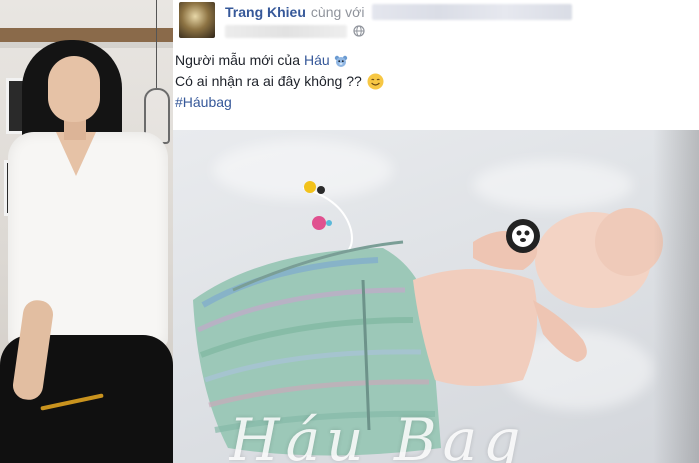  I want to click on message-text: Có ai nhận ra ai đây không ??, so click(268, 81).